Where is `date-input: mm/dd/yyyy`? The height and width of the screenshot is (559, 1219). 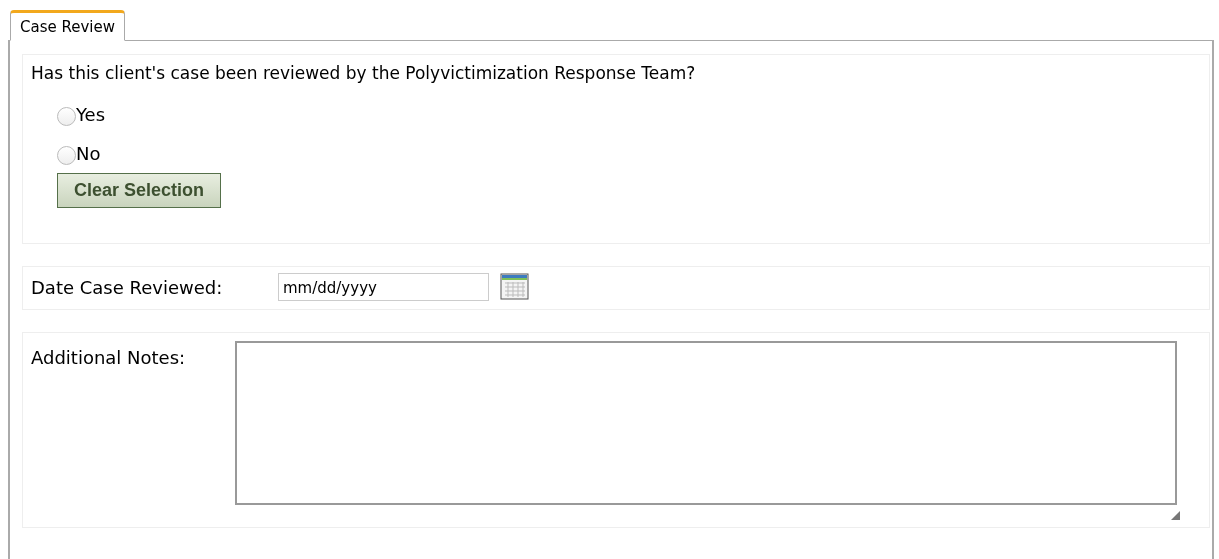 date-input: mm/dd/yyyy is located at coordinates (383, 287).